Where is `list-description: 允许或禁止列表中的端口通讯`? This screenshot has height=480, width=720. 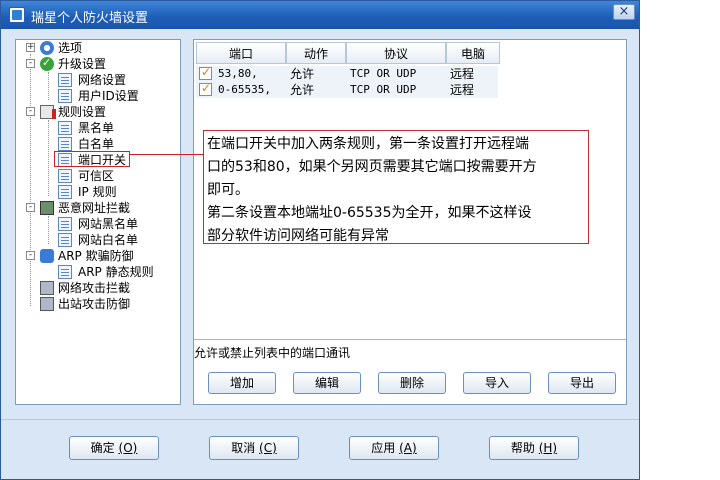 list-description: 允许或禁止列表中的端口通讯 is located at coordinates (272, 353).